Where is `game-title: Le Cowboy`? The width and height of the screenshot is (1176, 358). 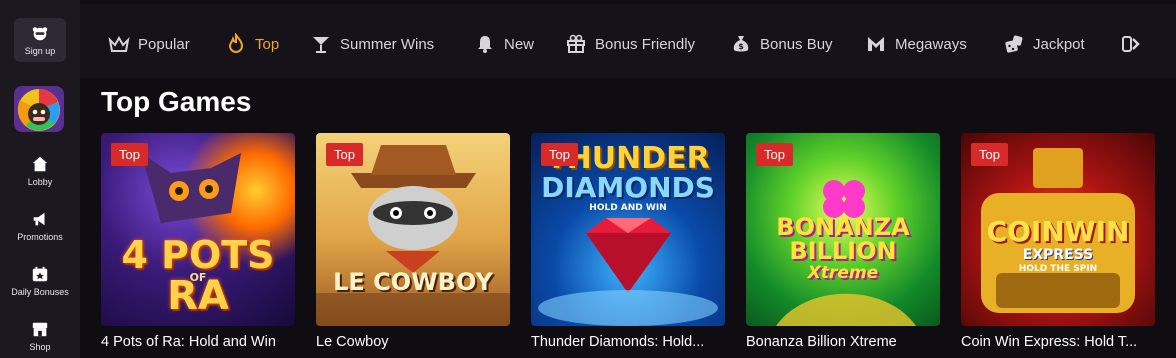
game-title: Le Cowboy is located at coordinates (416, 342).